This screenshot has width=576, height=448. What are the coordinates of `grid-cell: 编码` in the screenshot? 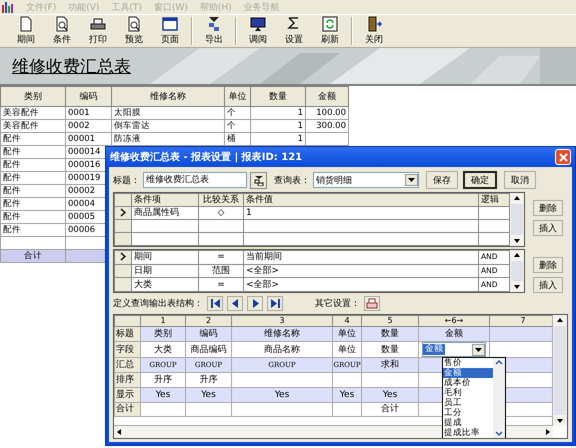 It's located at (209, 334).